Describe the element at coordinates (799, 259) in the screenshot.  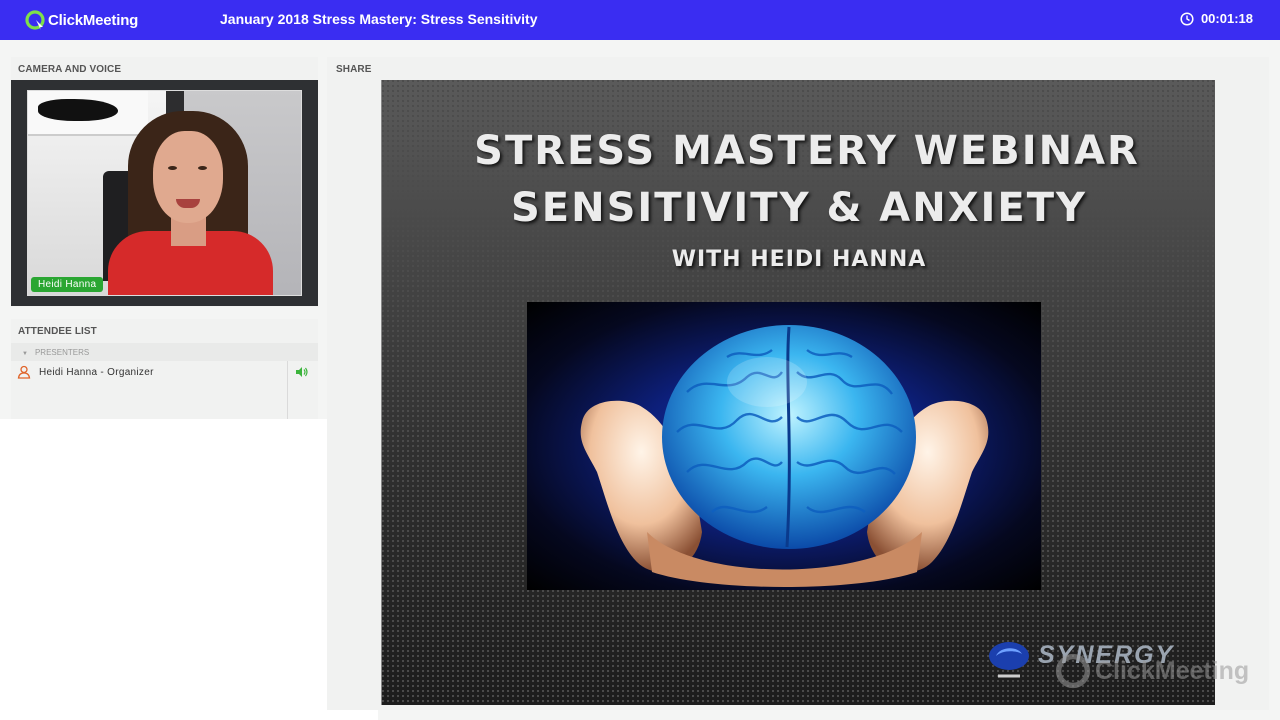
I see `slide-subtitle: WITH HEIDI HANNA` at that location.